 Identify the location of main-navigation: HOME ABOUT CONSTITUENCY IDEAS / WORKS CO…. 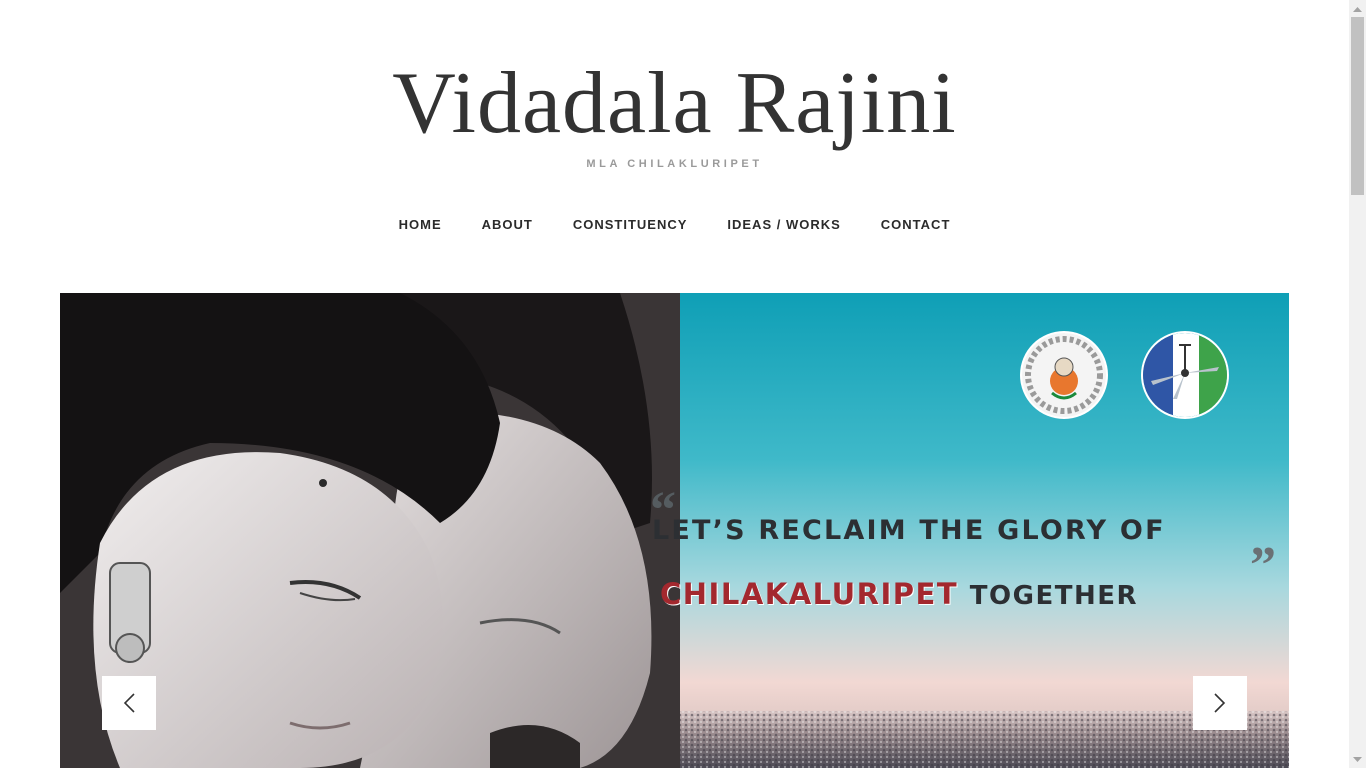
(674, 225).